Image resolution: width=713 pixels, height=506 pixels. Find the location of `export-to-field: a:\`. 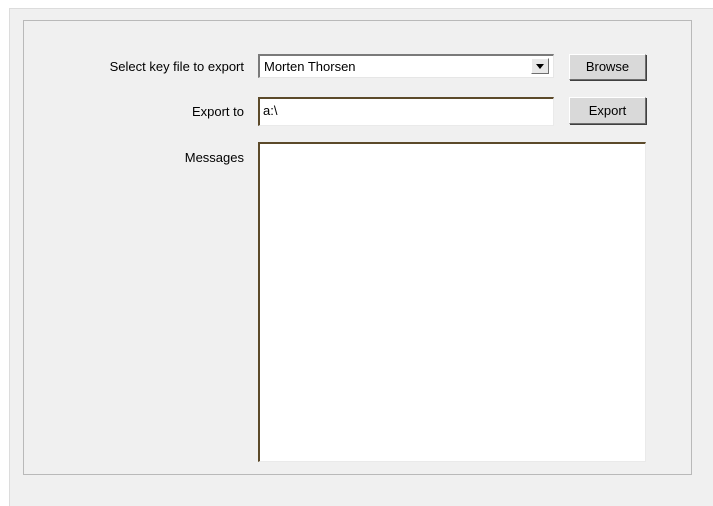

export-to-field: a:\ is located at coordinates (406, 111).